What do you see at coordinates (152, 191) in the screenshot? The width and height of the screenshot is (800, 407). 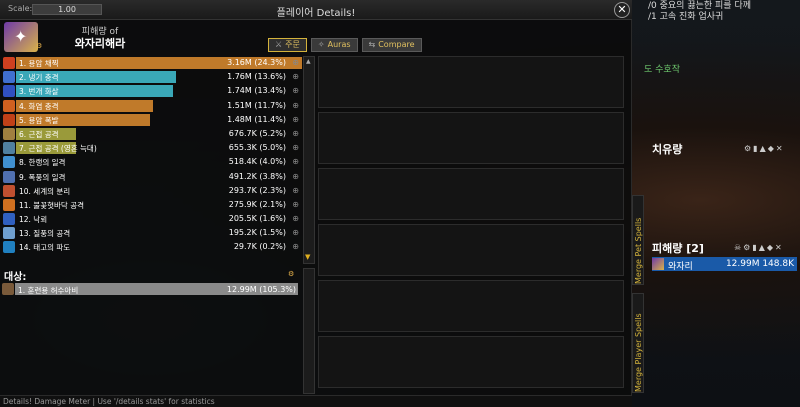 I see `spell-row: 10. 세계의 분리 293.7K (2.3%) ⊕` at bounding box center [152, 191].